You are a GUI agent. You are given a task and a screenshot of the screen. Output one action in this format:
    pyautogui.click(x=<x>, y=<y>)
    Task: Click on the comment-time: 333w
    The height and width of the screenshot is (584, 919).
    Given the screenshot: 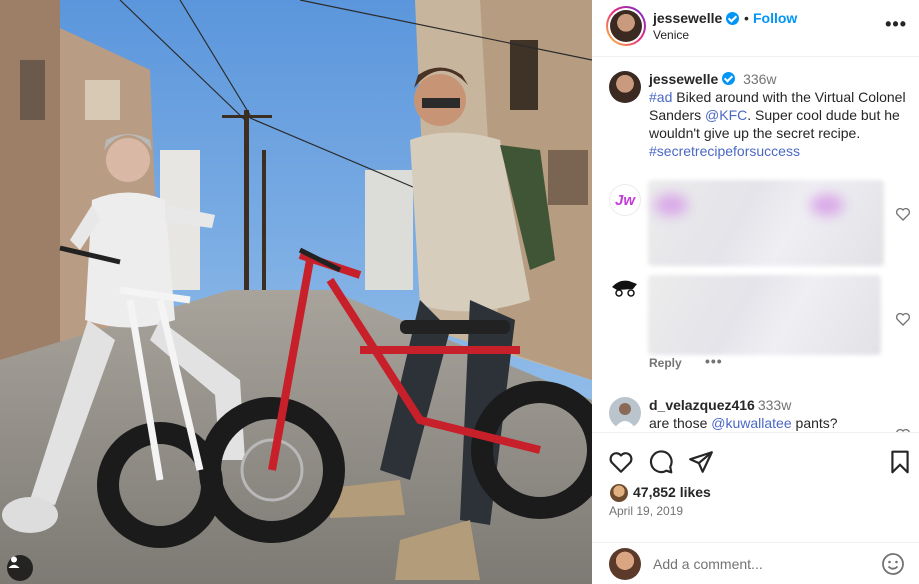 What is the action you would take?
    pyautogui.click(x=774, y=405)
    